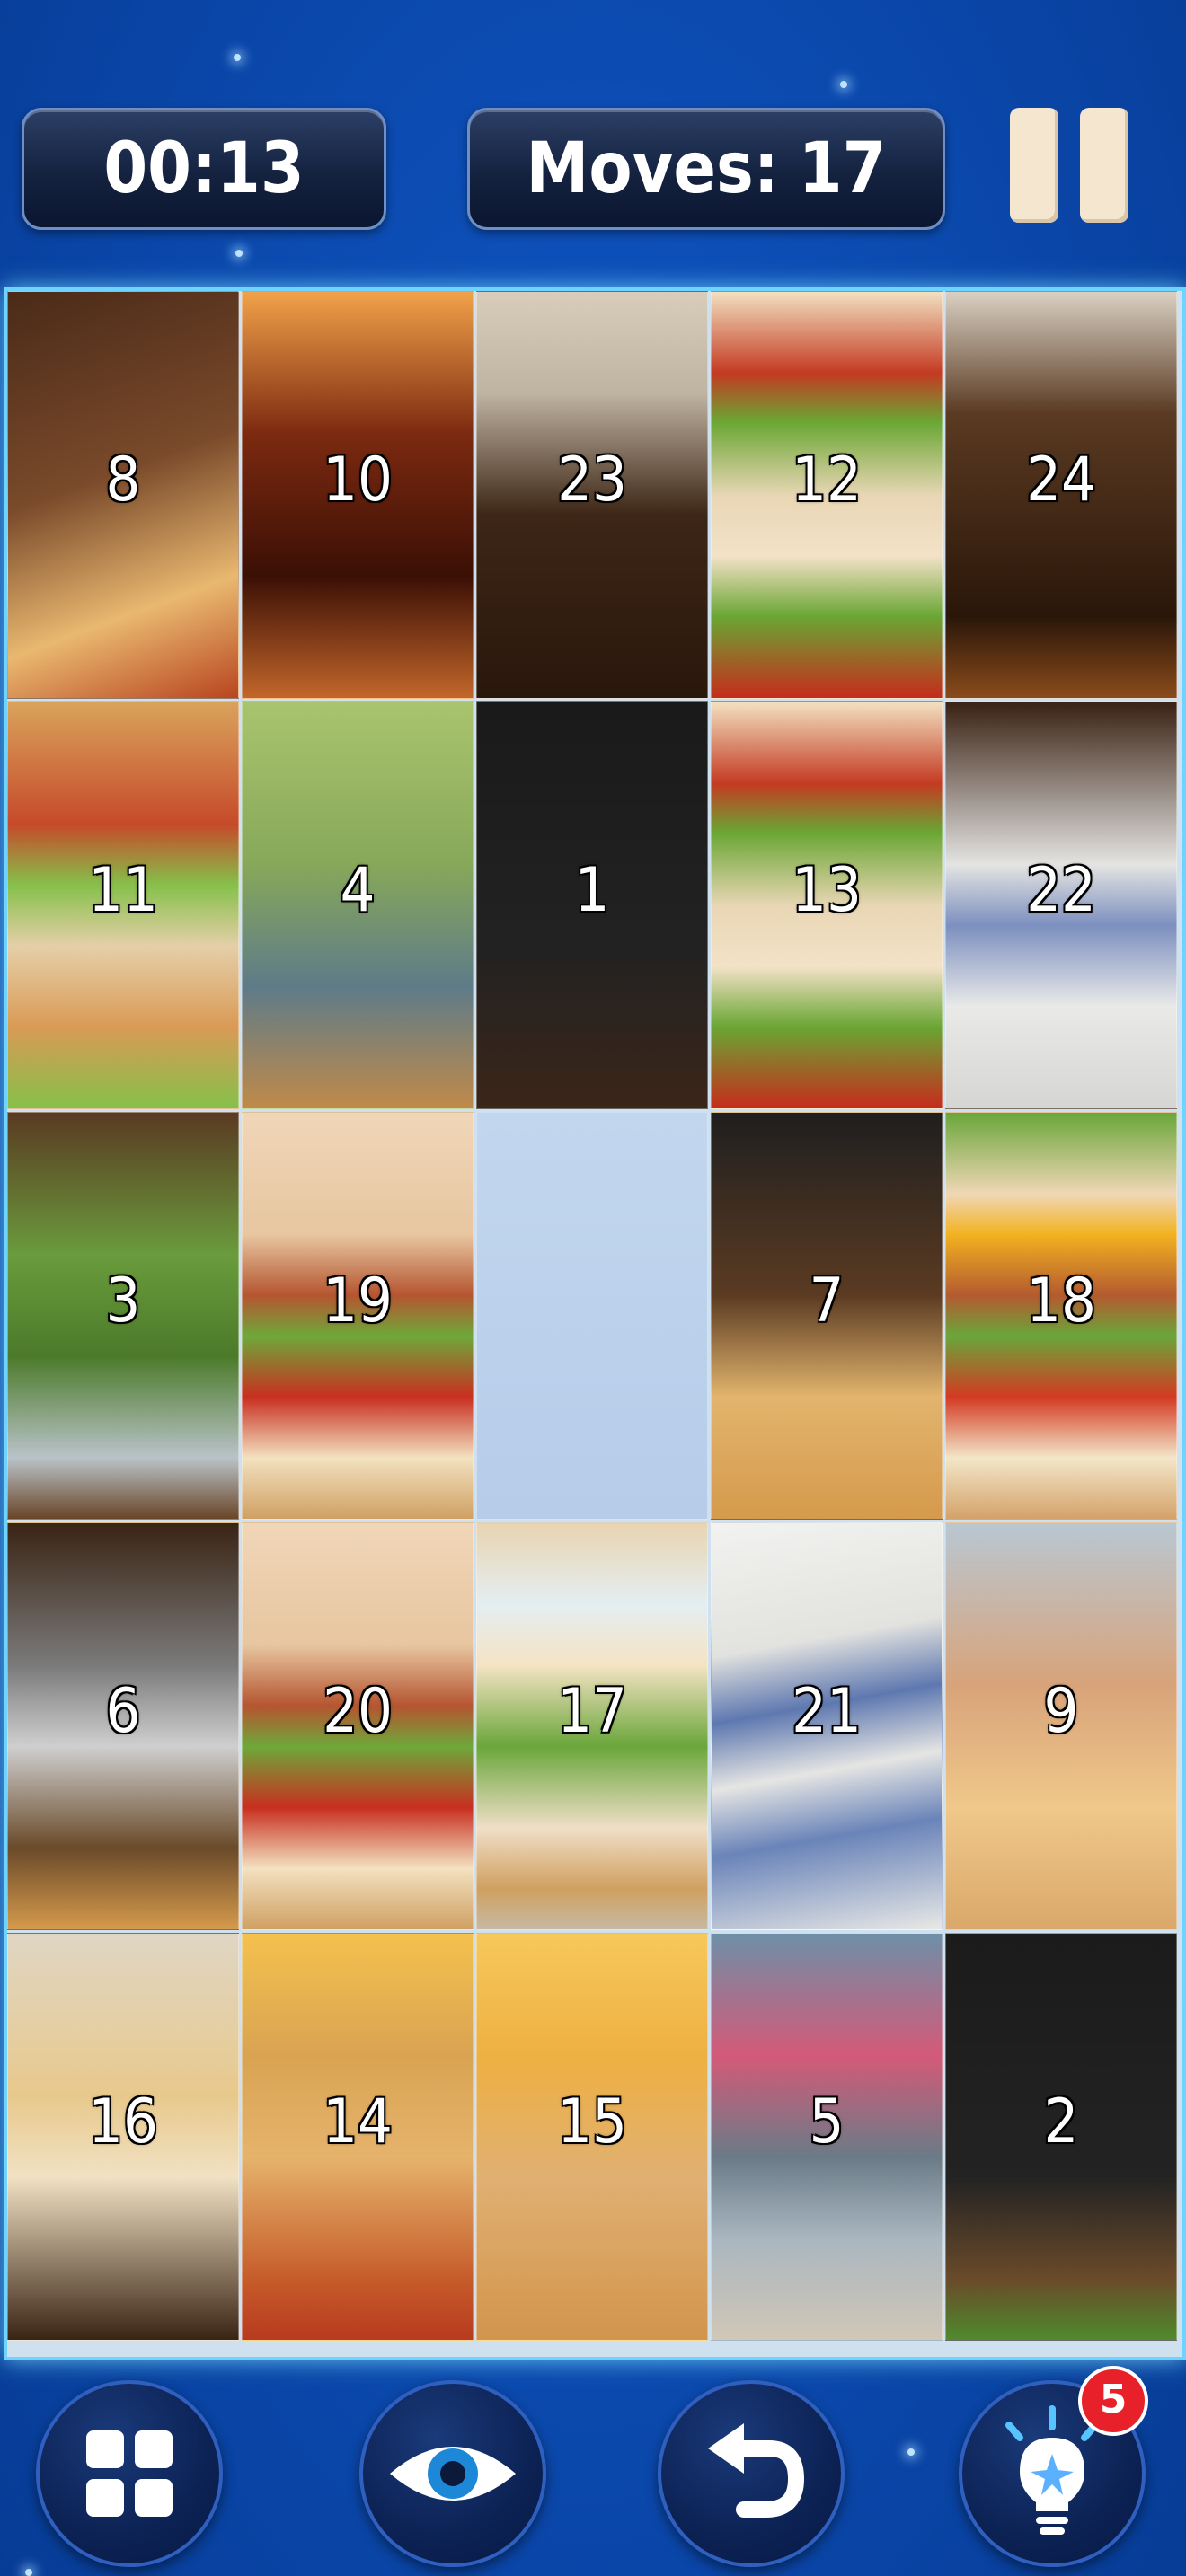 The image size is (1186, 2576). I want to click on tile-number: 20, so click(358, 1711).